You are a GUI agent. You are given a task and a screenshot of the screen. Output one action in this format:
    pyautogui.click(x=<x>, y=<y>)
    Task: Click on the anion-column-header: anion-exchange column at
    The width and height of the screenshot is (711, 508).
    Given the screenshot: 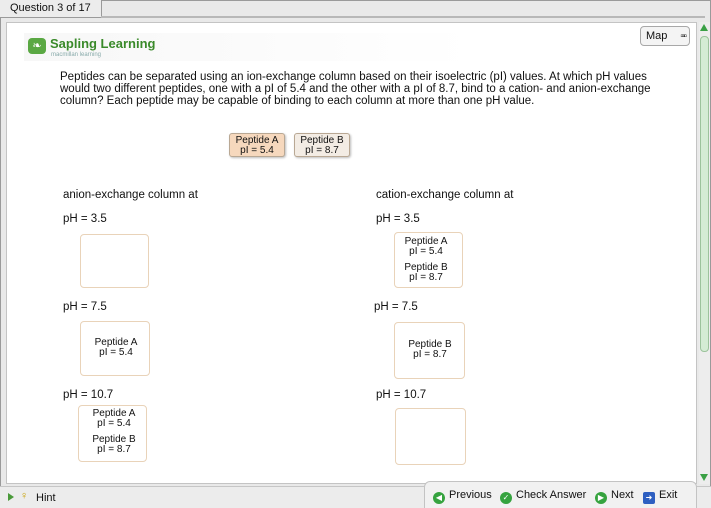 What is the action you would take?
    pyautogui.click(x=130, y=195)
    